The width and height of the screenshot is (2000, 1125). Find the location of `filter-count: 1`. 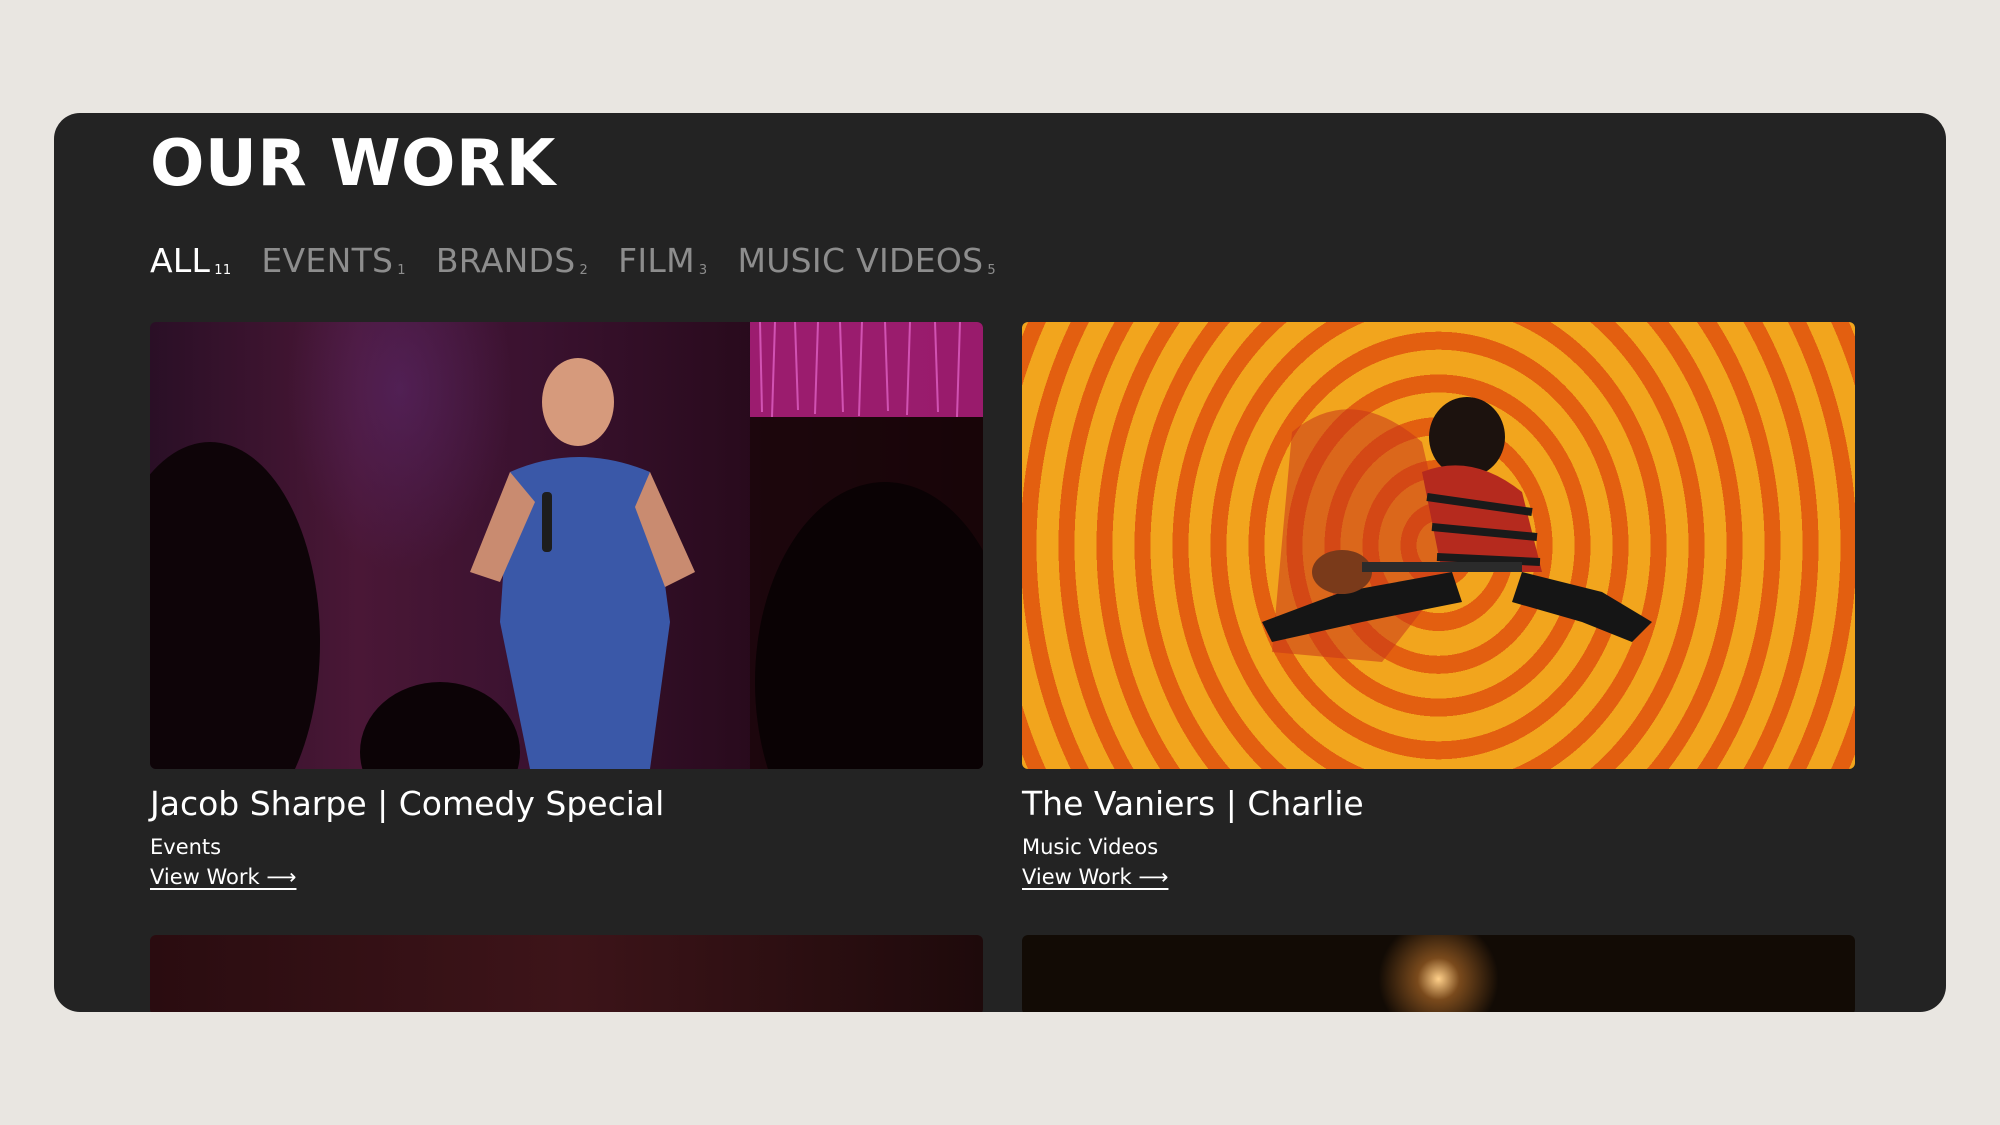

filter-count: 1 is located at coordinates (401, 270).